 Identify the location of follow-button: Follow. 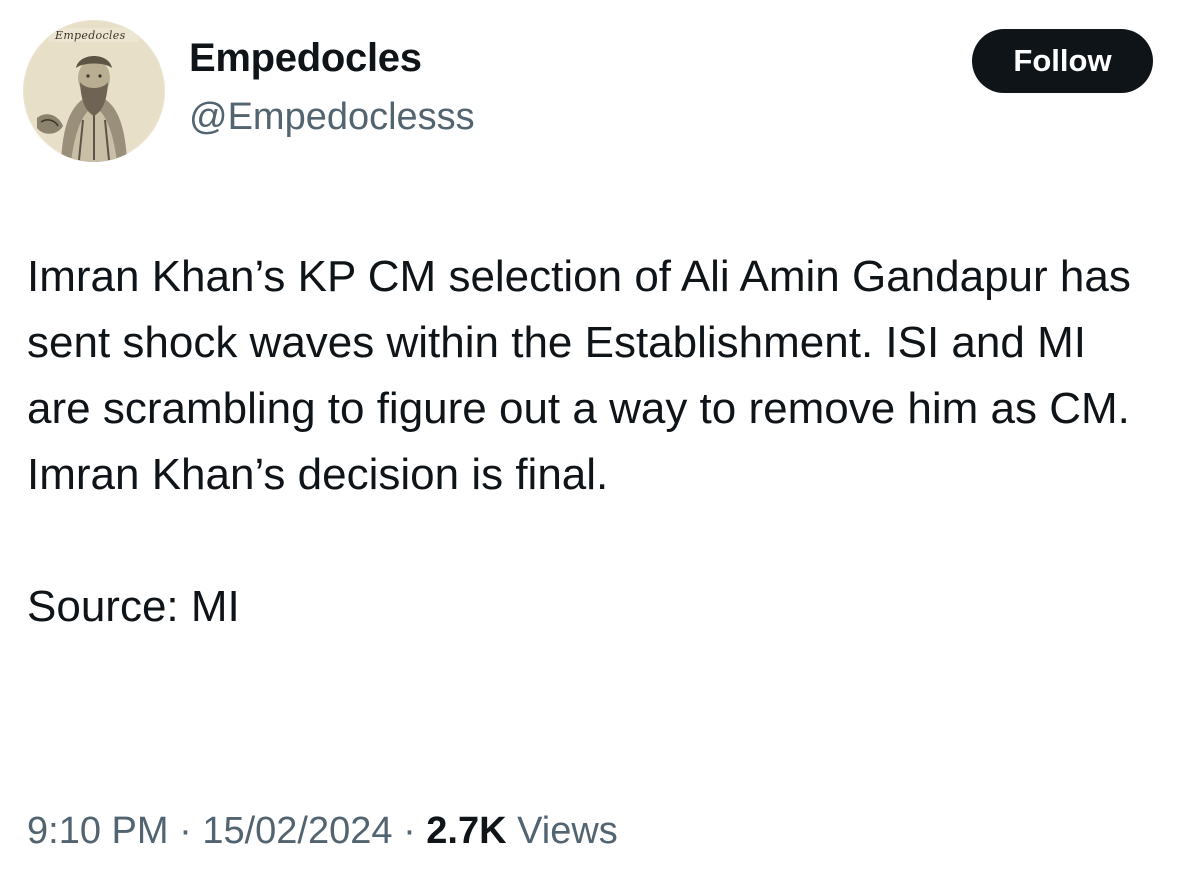
(1062, 61).